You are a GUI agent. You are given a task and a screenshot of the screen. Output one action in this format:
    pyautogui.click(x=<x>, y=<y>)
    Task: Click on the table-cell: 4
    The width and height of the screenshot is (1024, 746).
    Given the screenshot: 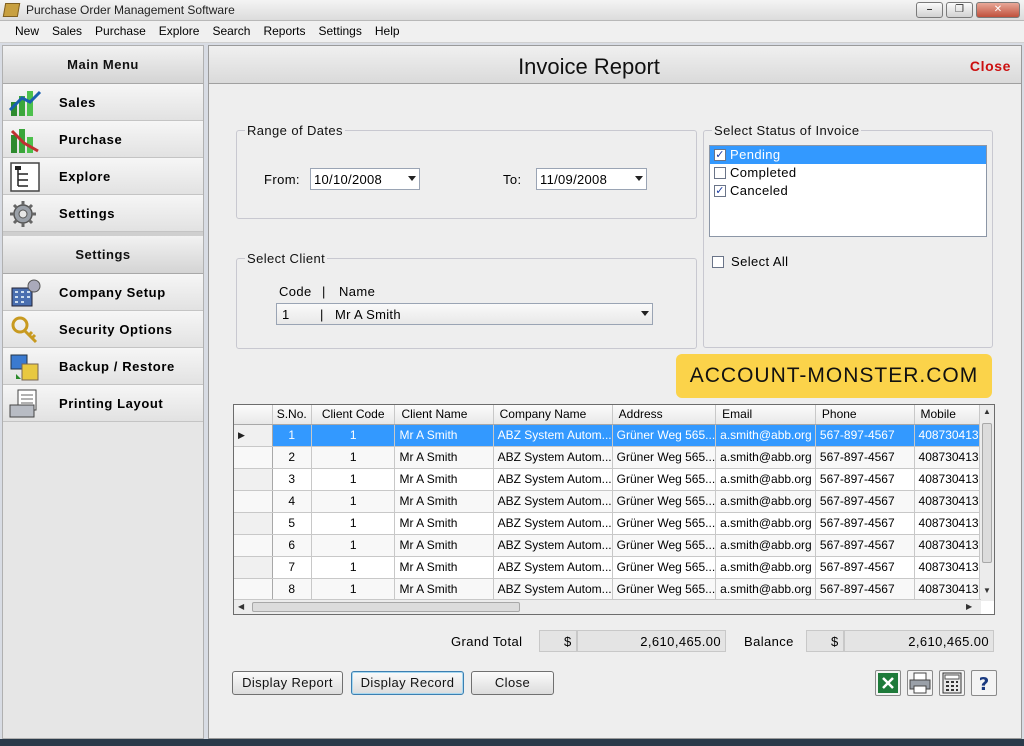 What is the action you would take?
    pyautogui.click(x=292, y=501)
    